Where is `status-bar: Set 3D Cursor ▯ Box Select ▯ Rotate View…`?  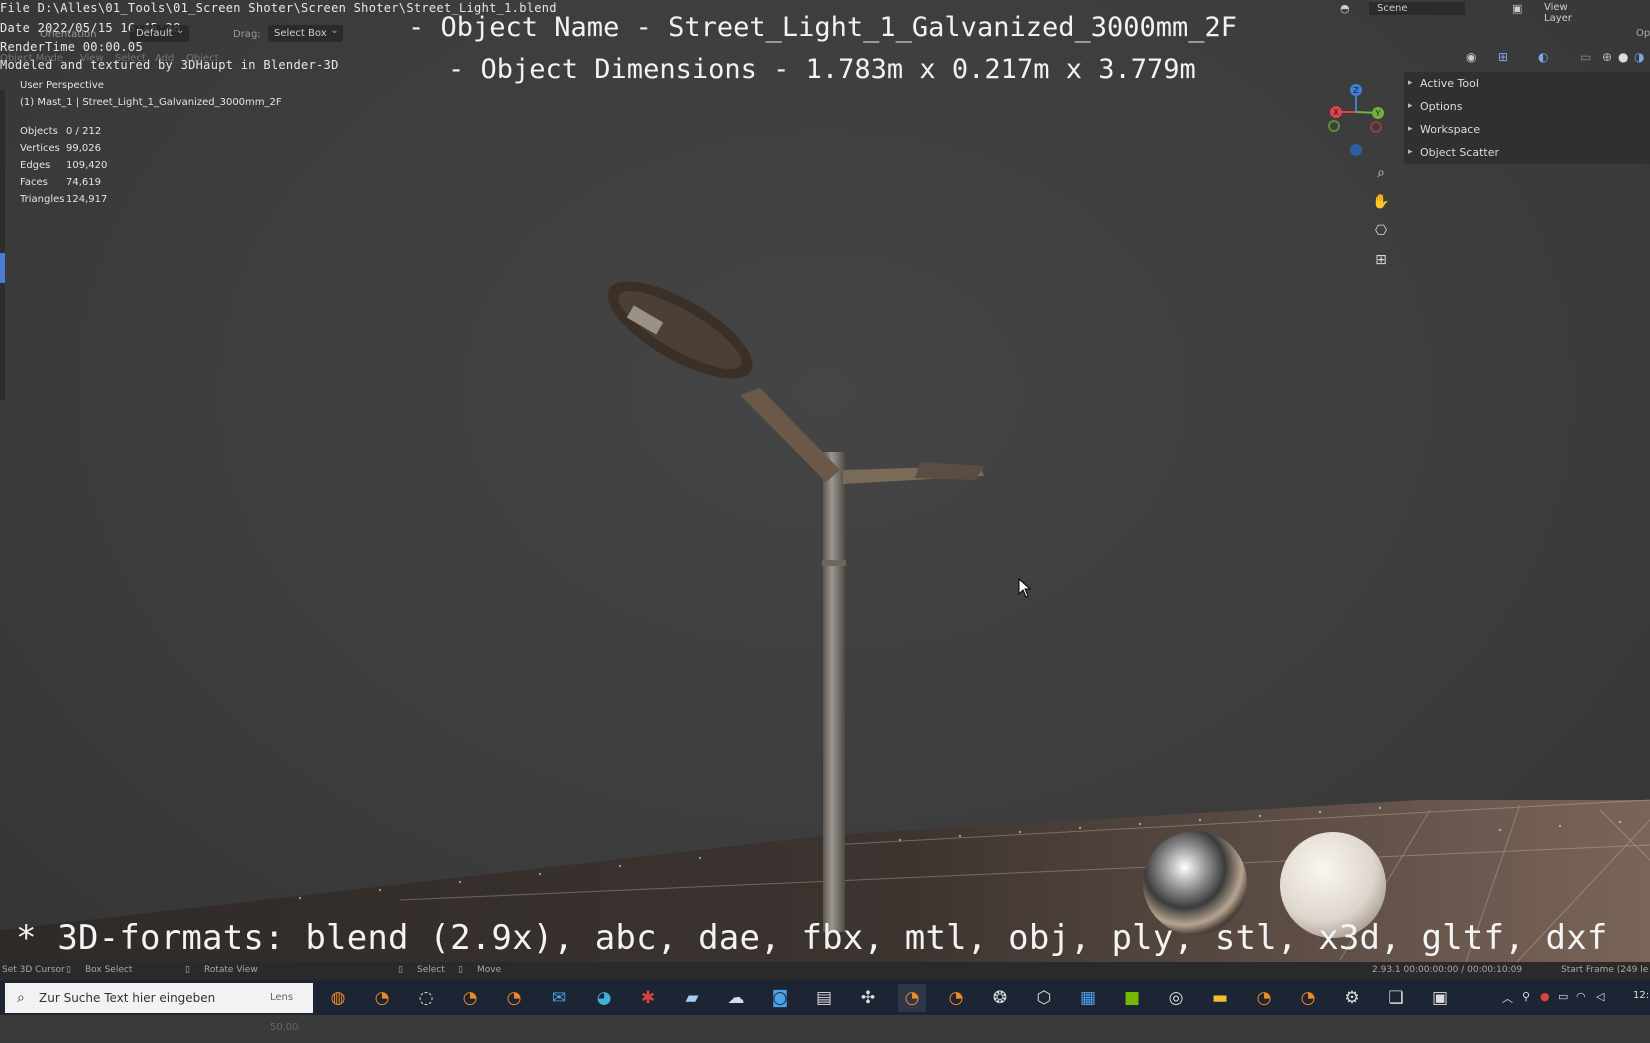 status-bar: Set 3D Cursor ▯ Box Select ▯ Rotate View… is located at coordinates (825, 971).